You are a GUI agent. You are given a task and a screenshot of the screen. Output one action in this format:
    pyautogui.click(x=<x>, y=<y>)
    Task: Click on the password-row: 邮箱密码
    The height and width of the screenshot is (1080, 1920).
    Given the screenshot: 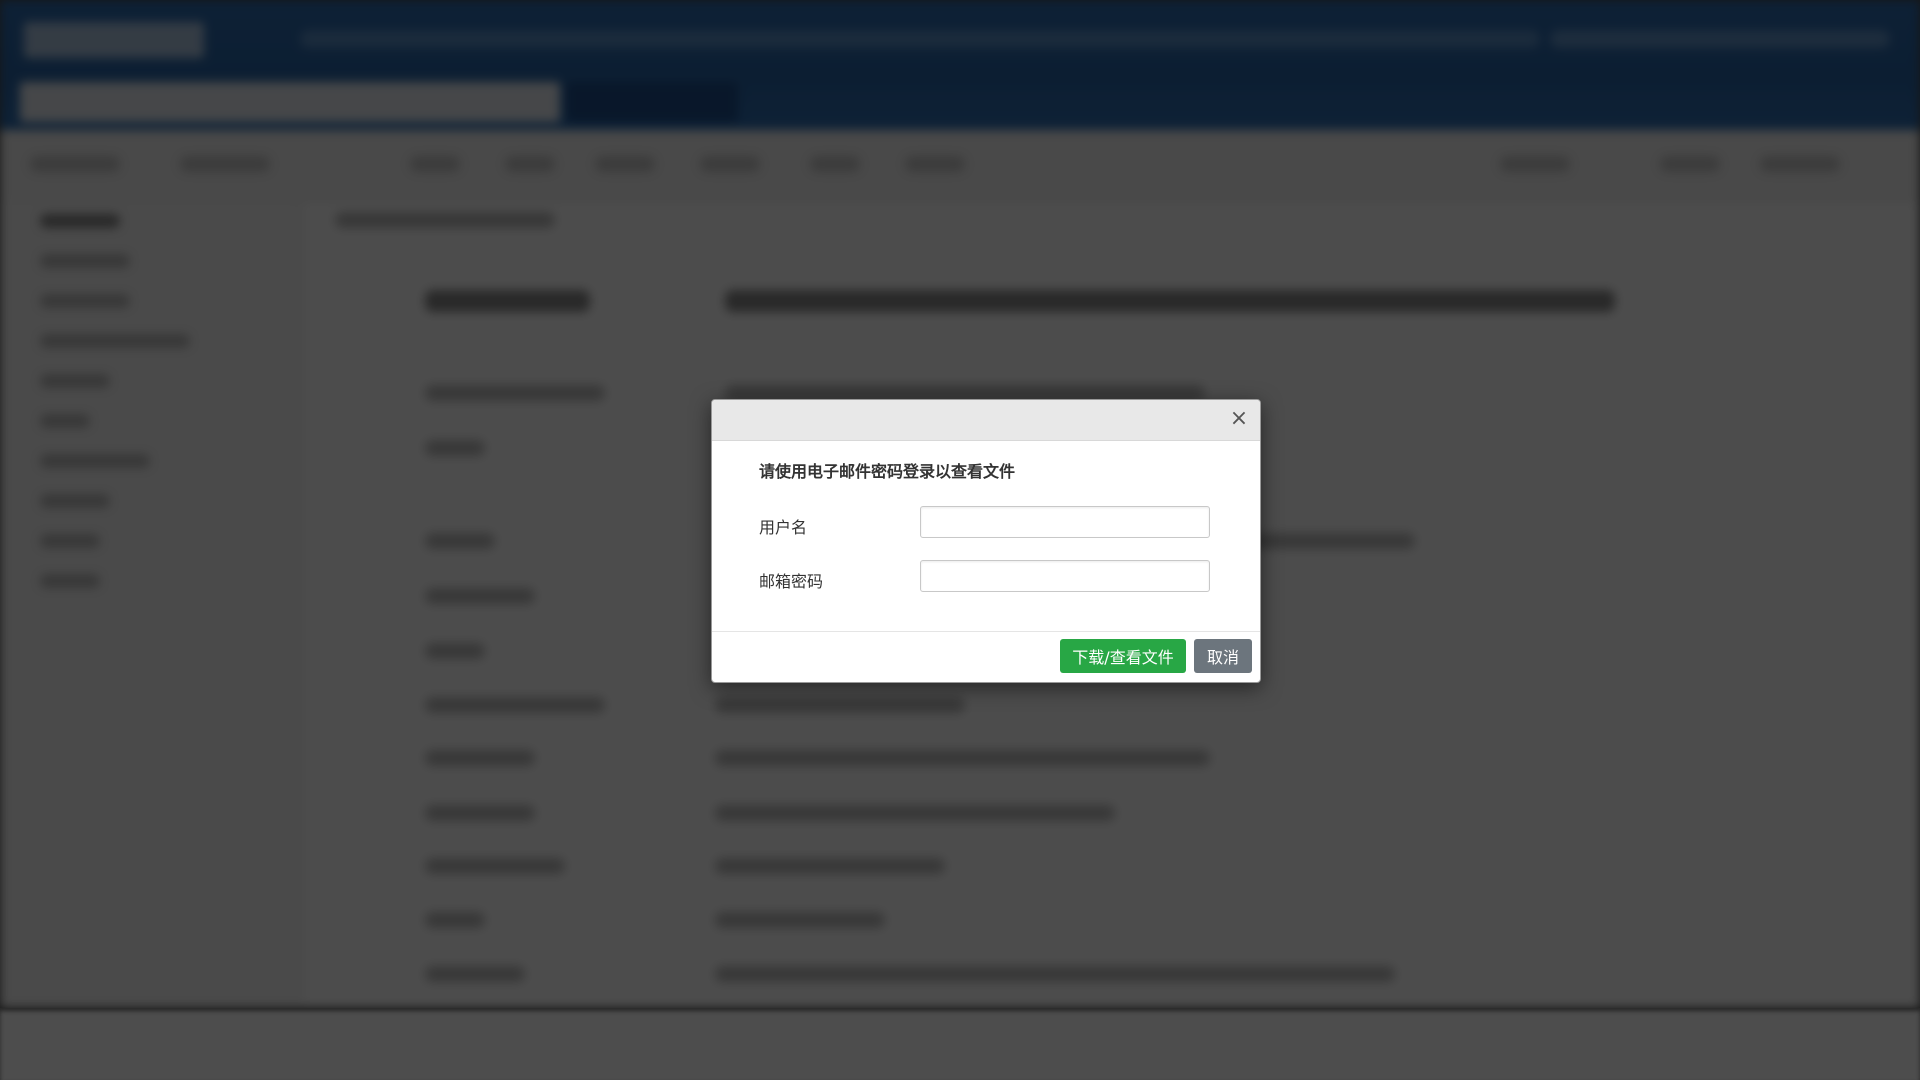 What is the action you would take?
    pyautogui.click(x=986, y=577)
    